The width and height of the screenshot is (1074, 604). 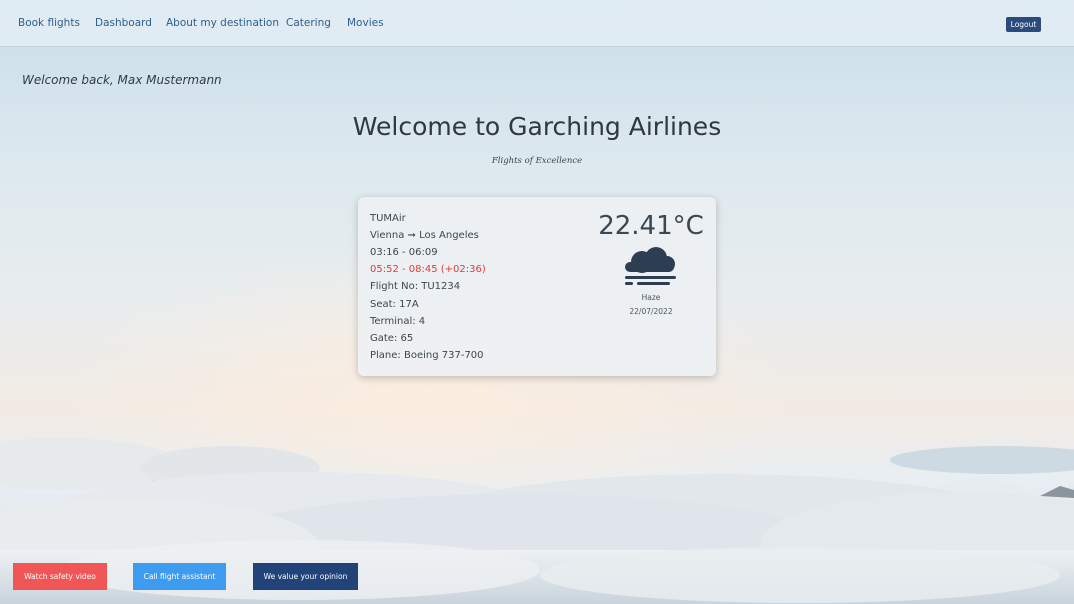 What do you see at coordinates (404, 252) in the screenshot?
I see `scheduled-time: 03:16 - 06:09` at bounding box center [404, 252].